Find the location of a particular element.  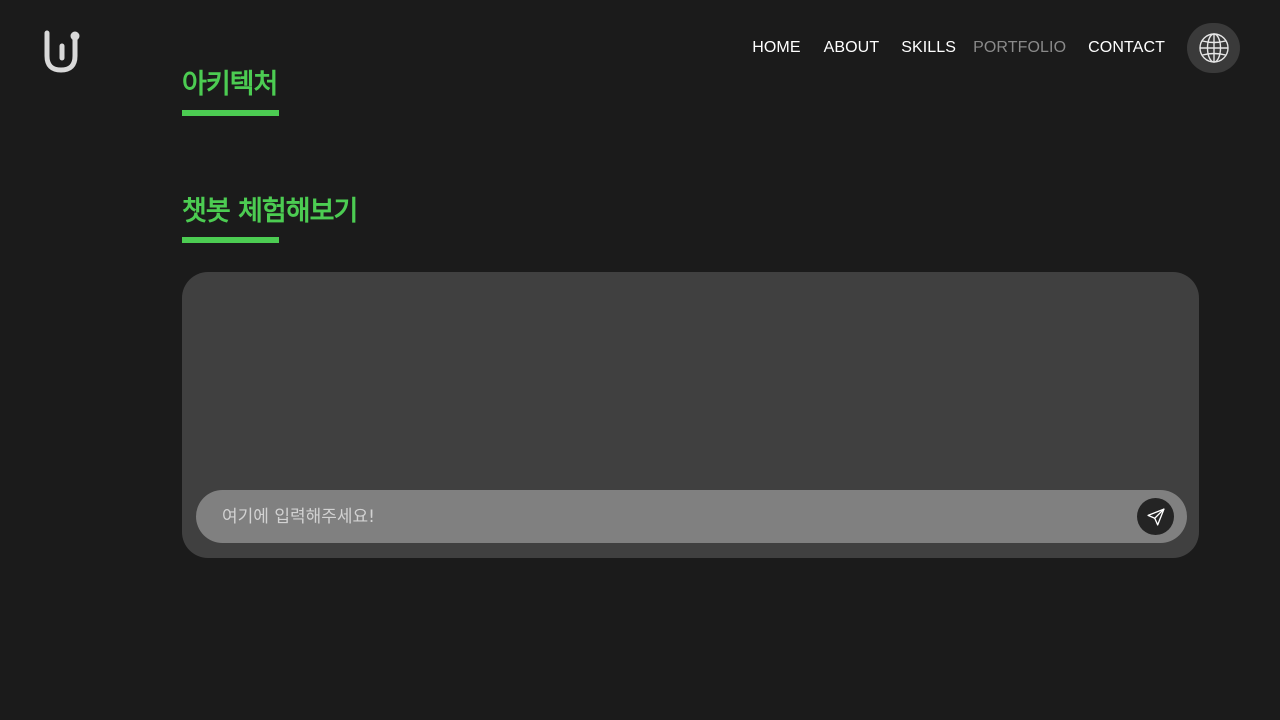

main-nav: HOME ABOUT SKILLS PORTFOLIO CONTACT is located at coordinates (996, 48).